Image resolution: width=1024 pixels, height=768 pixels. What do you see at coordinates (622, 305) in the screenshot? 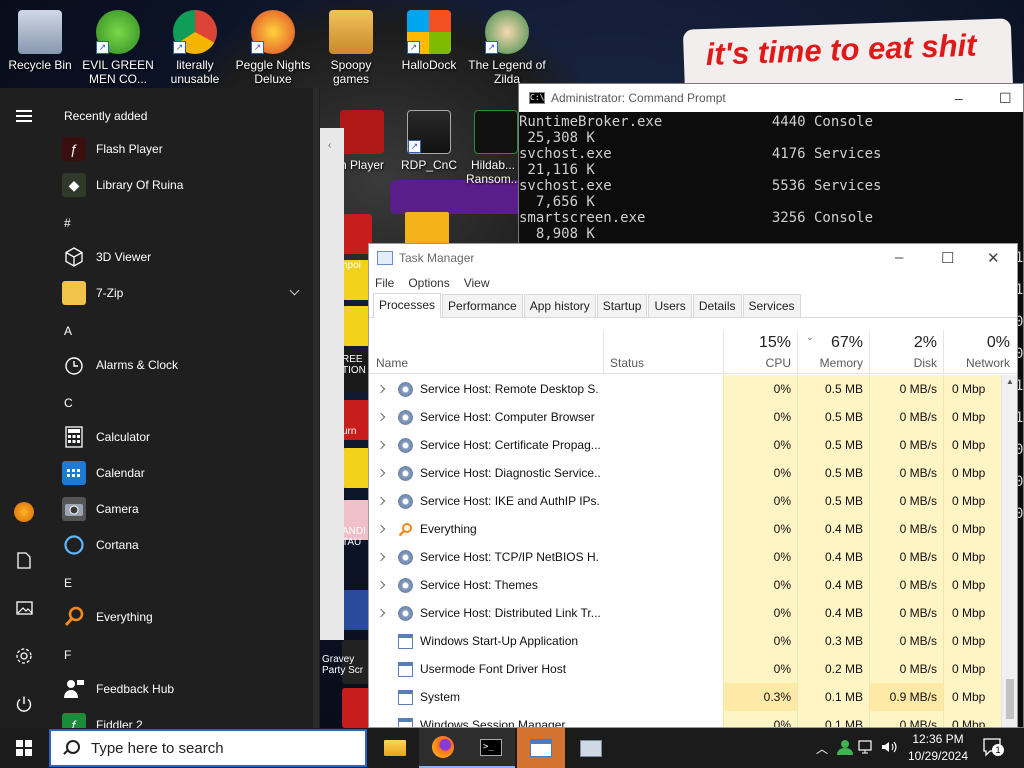
I see `tab-startup: Startup` at bounding box center [622, 305].